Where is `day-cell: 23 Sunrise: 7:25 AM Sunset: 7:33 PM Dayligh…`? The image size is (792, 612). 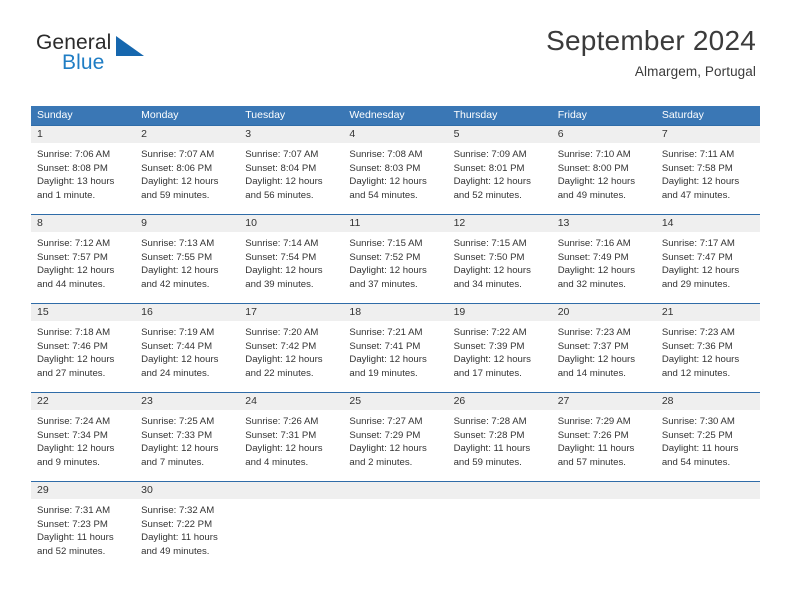 day-cell: 23 Sunrise: 7:25 AM Sunset: 7:33 PM Dayligh… is located at coordinates (187, 437).